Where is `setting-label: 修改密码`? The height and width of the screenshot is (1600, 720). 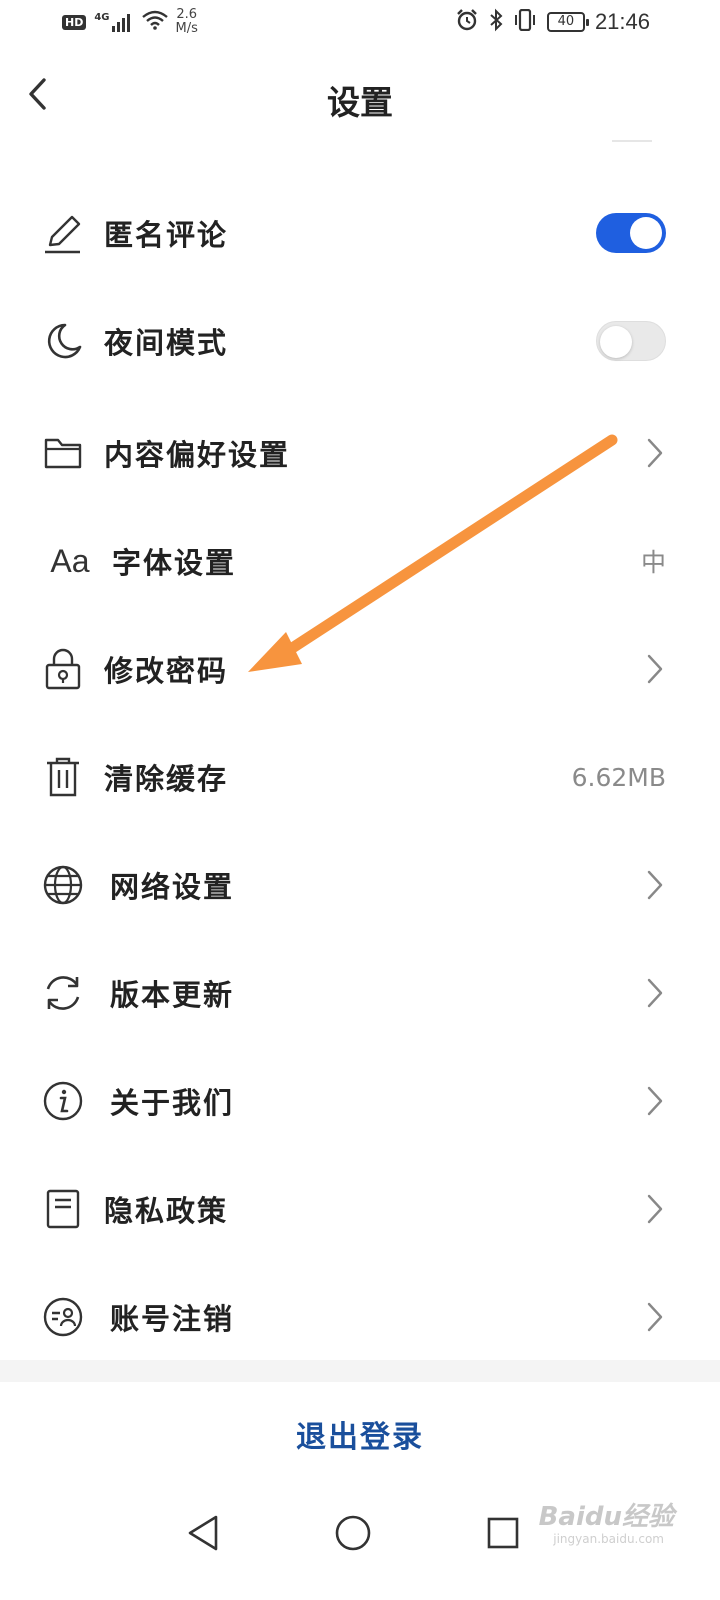
setting-label: 修改密码 is located at coordinates (166, 671).